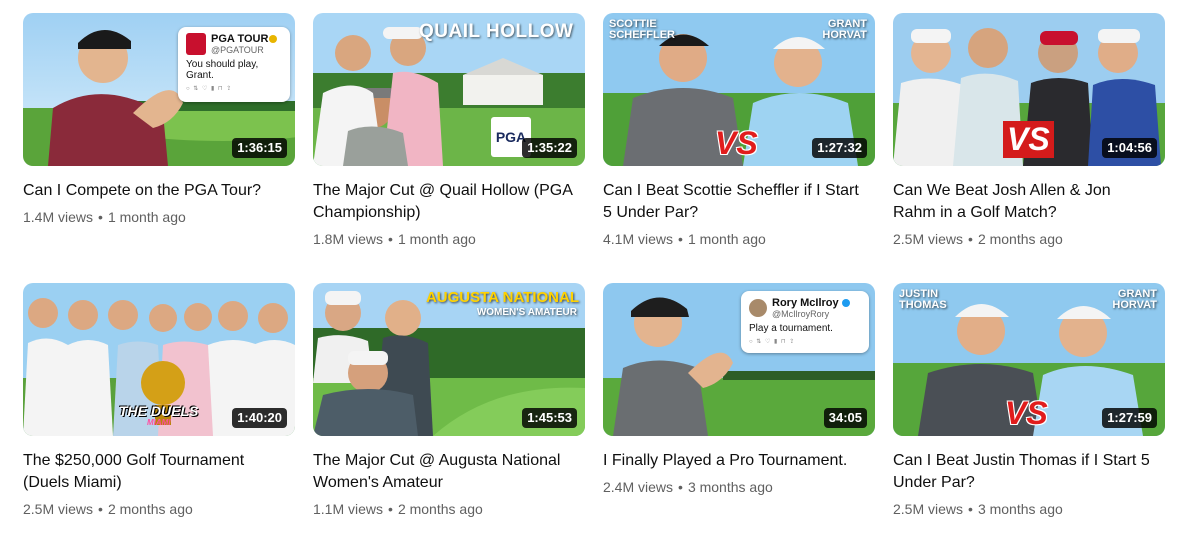 The width and height of the screenshot is (1200, 553). Describe the element at coordinates (758, 308) in the screenshot. I see `avatar` at that location.